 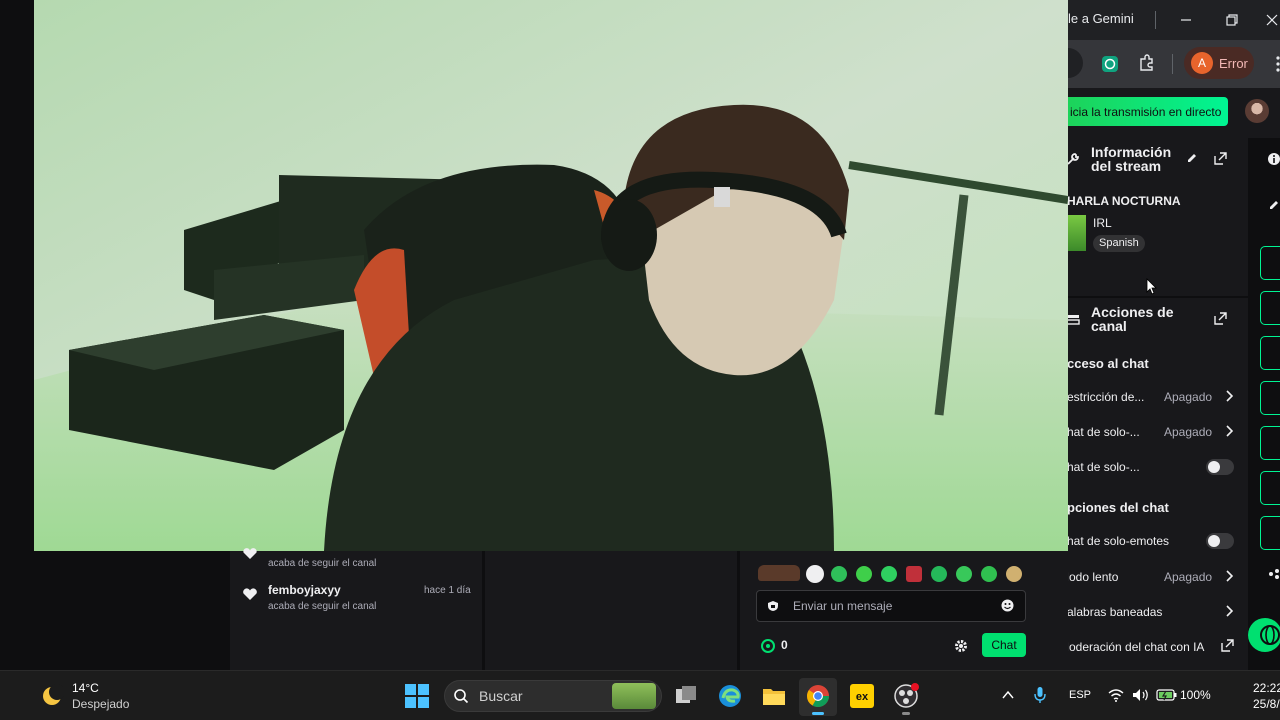 I want to click on ai-moderation-label: Moderación del chat con IA, so click(x=1131, y=647).